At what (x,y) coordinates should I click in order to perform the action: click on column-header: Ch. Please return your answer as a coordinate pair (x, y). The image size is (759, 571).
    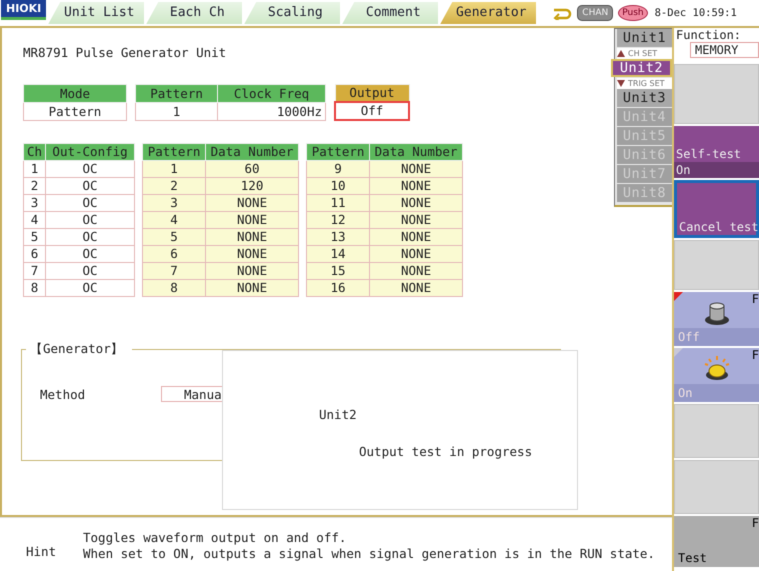
    Looking at the image, I should click on (35, 152).